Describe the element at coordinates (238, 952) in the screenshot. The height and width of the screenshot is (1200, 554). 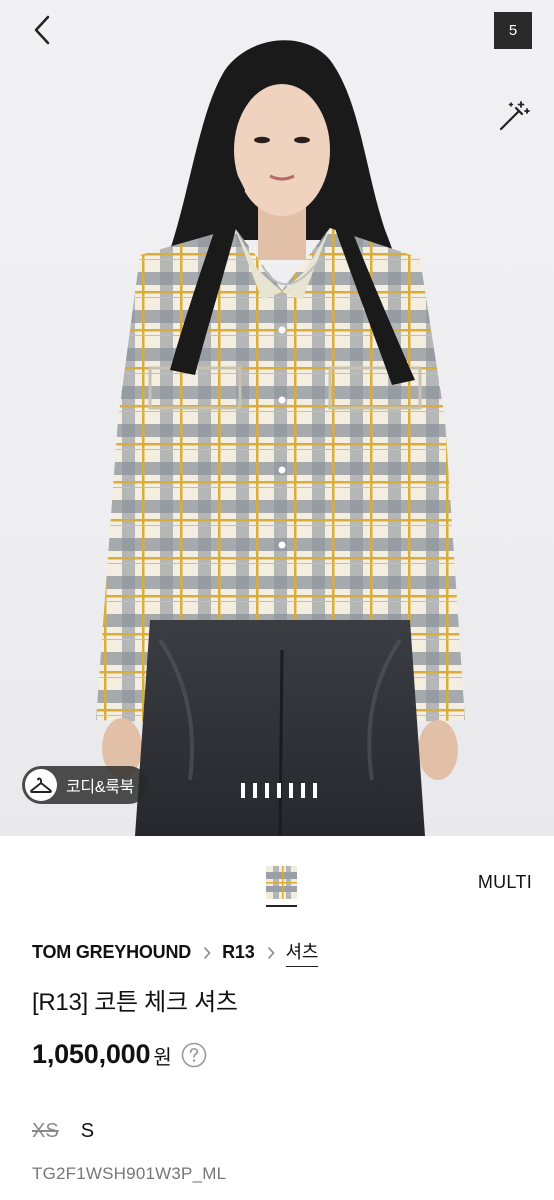
I see `breadcrumb-sub-brand: R13` at that location.